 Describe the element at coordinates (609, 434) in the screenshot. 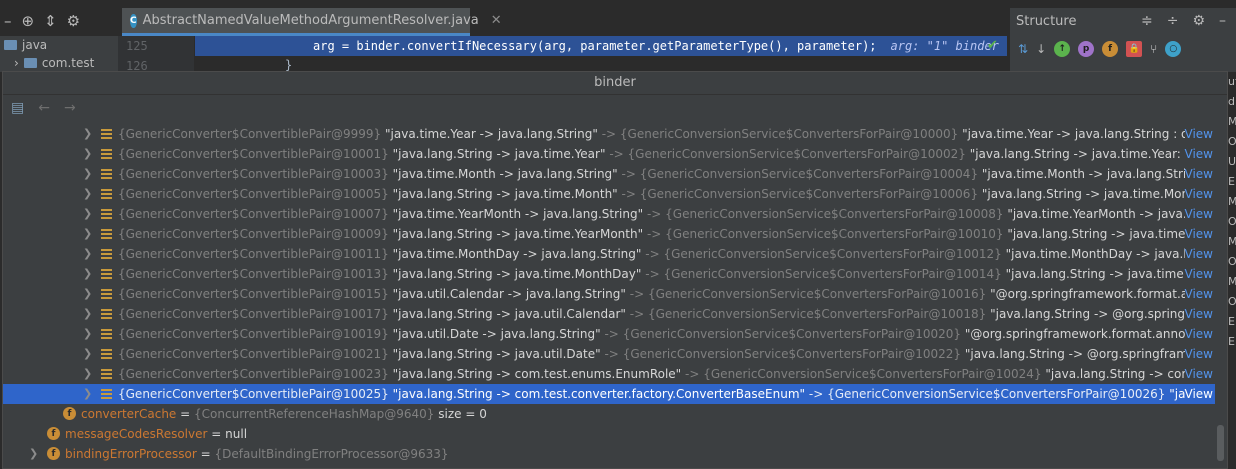

I see `field-row: f messageCodesResolver = null` at that location.